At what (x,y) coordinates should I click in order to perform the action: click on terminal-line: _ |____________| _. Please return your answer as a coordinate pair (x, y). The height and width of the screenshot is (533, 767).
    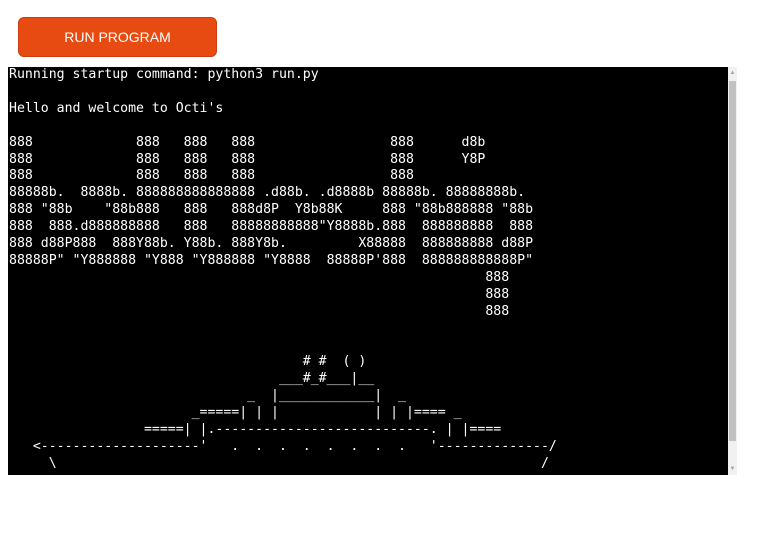
    Looking at the image, I should click on (207, 396).